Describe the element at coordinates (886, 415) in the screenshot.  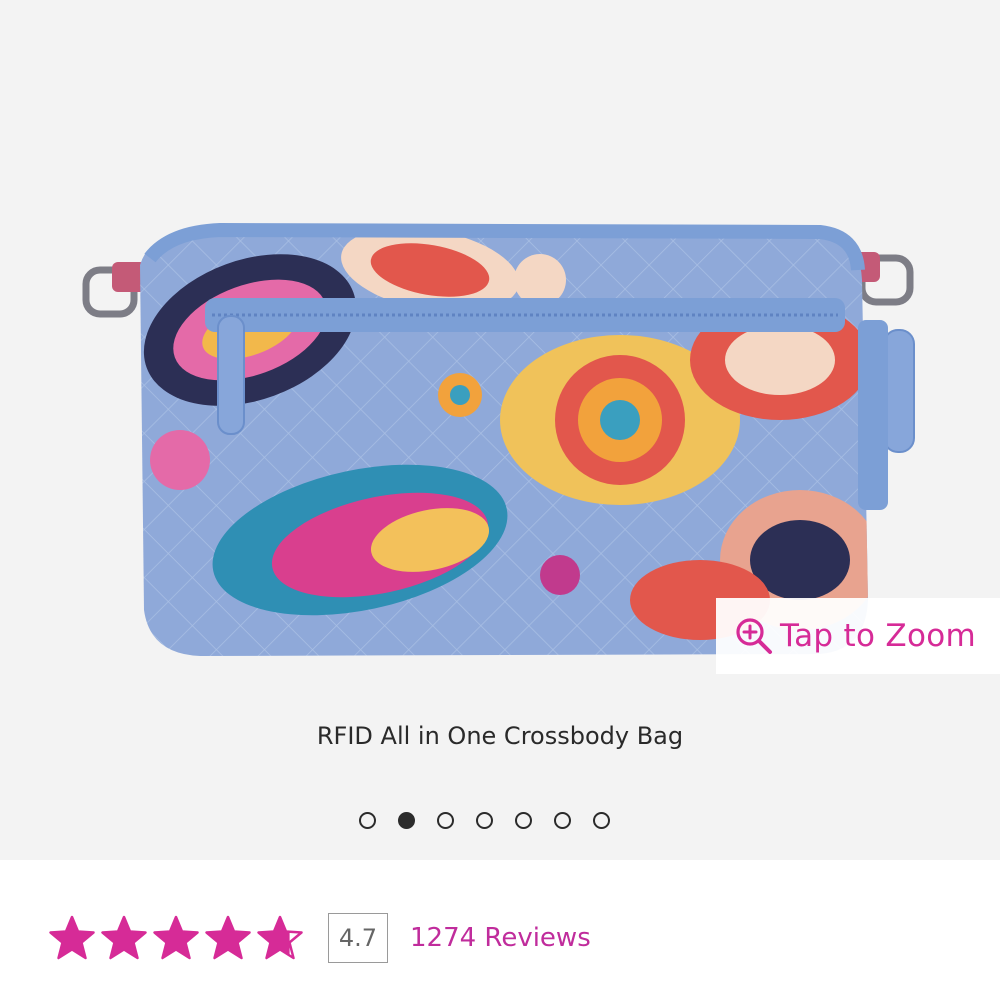
I see `zipper-pull-side` at that location.